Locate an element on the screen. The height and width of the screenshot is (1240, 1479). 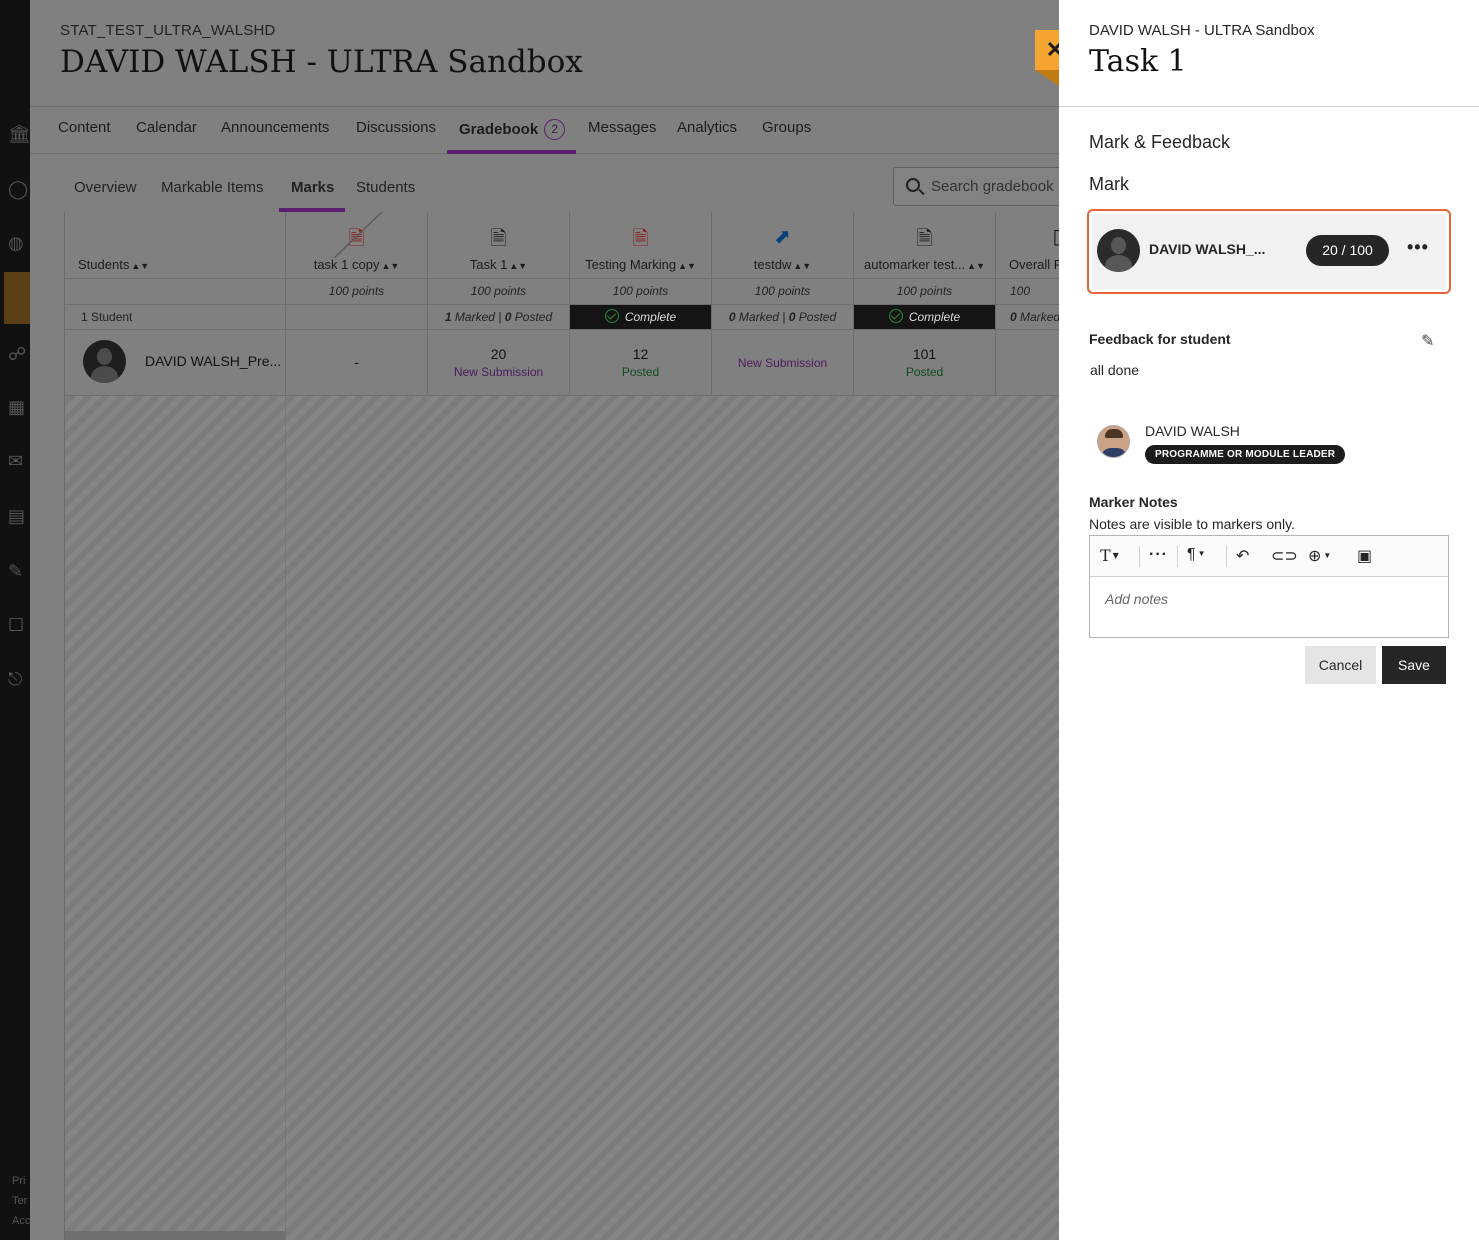
grade-cell: 12 Posted is located at coordinates (641, 363).